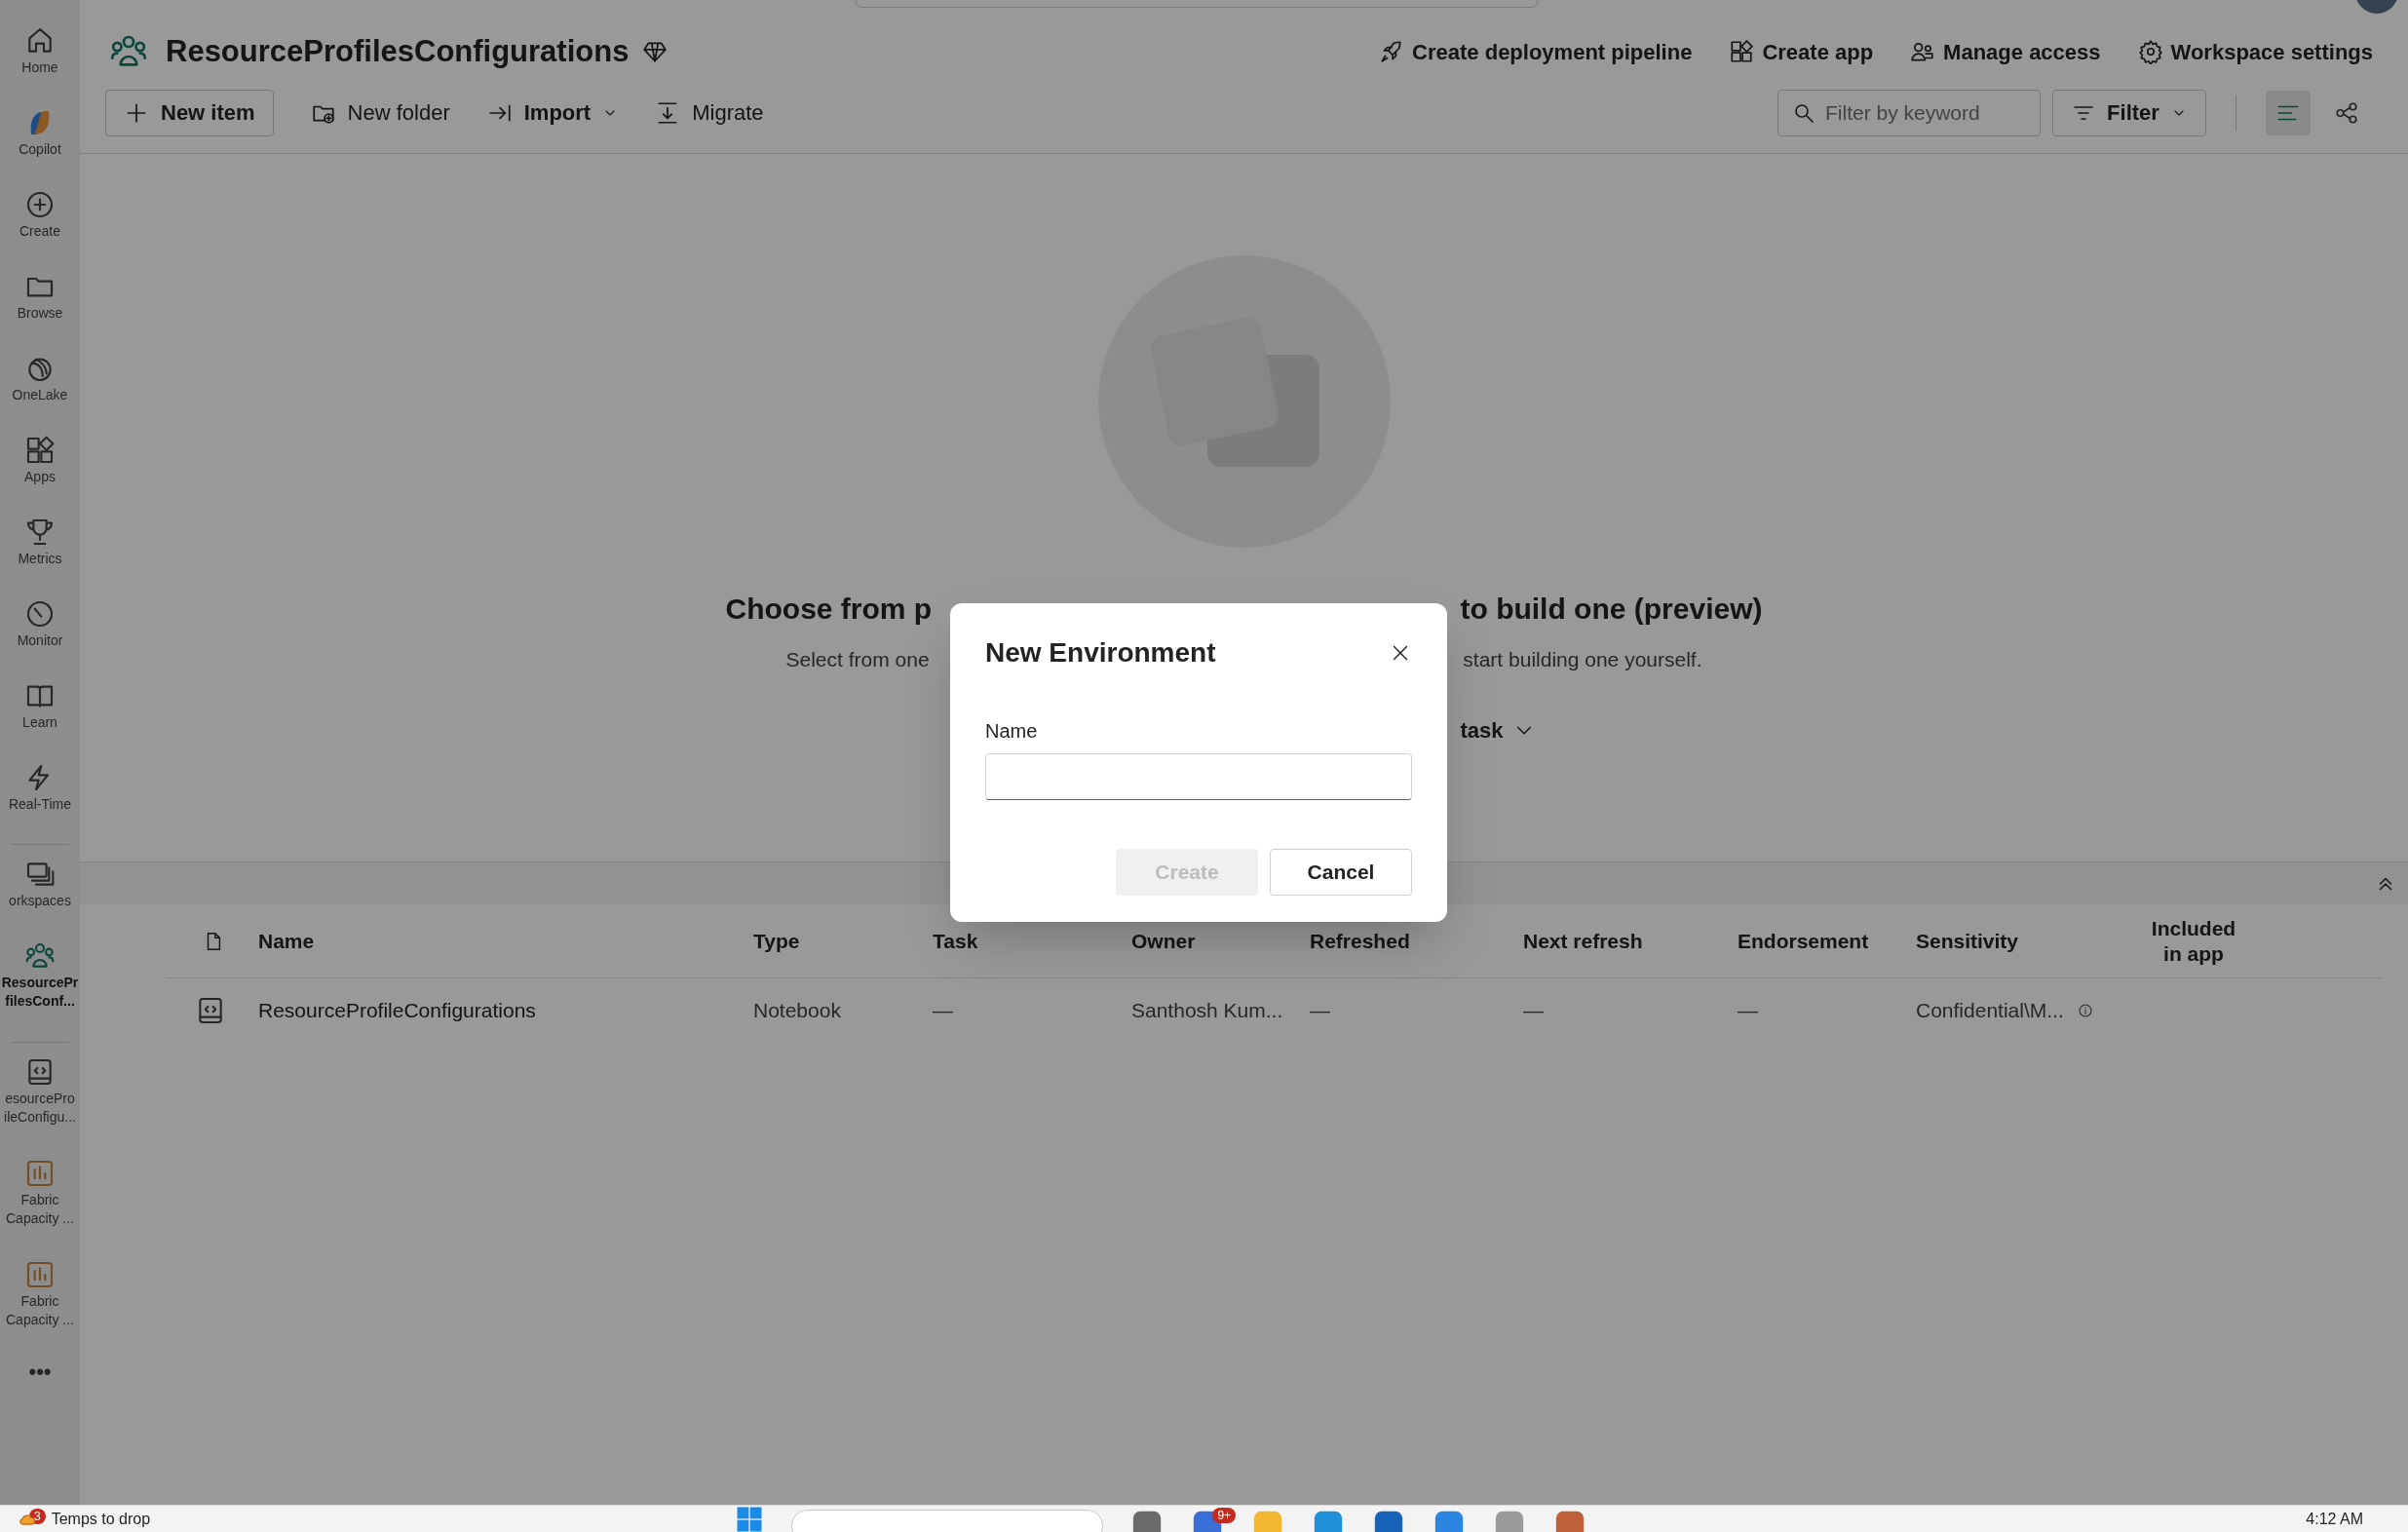  I want to click on toolbar-button: New item, so click(189, 112).